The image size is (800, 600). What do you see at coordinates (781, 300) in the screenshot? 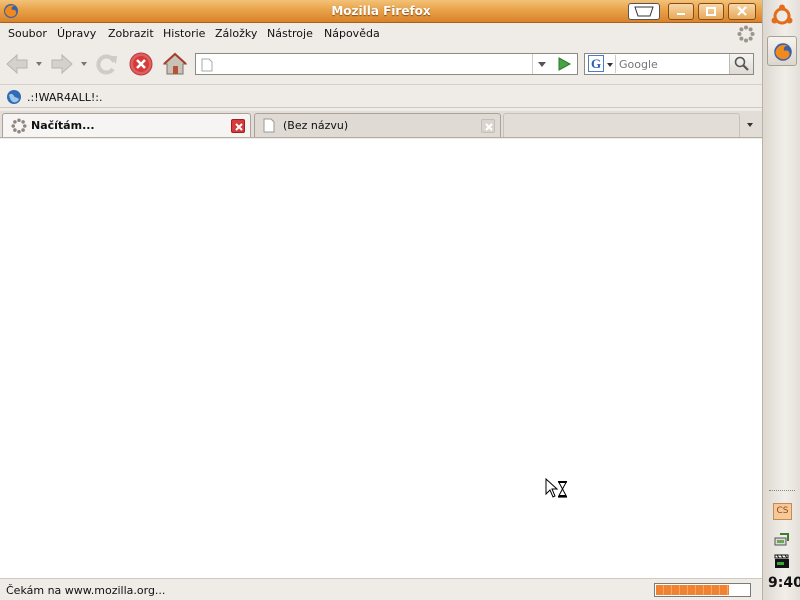
I see `side-panel: CS 9:40` at bounding box center [781, 300].